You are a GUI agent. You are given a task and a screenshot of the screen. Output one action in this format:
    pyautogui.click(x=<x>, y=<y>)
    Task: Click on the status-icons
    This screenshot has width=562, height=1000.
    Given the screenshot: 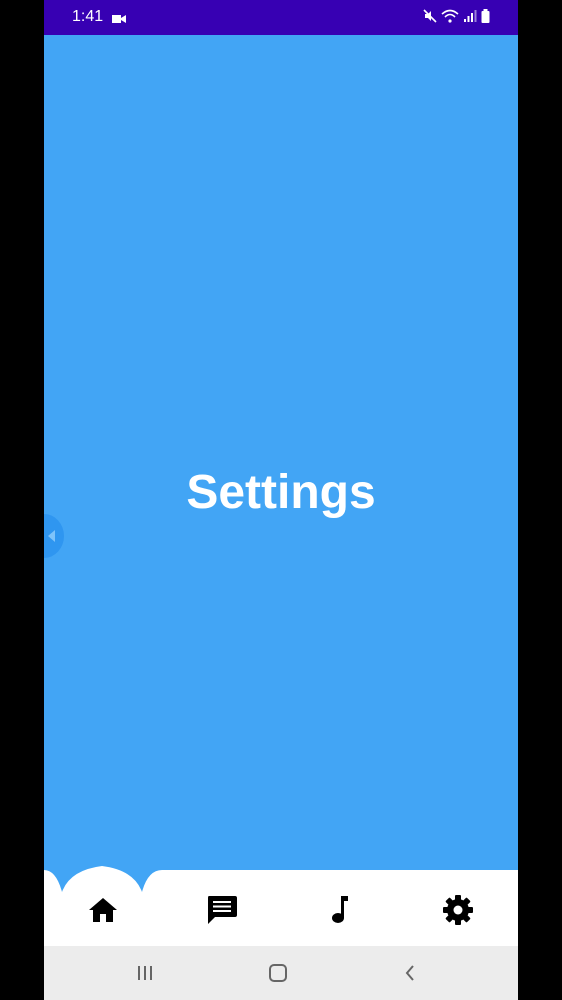 What is the action you would take?
    pyautogui.click(x=456, y=18)
    